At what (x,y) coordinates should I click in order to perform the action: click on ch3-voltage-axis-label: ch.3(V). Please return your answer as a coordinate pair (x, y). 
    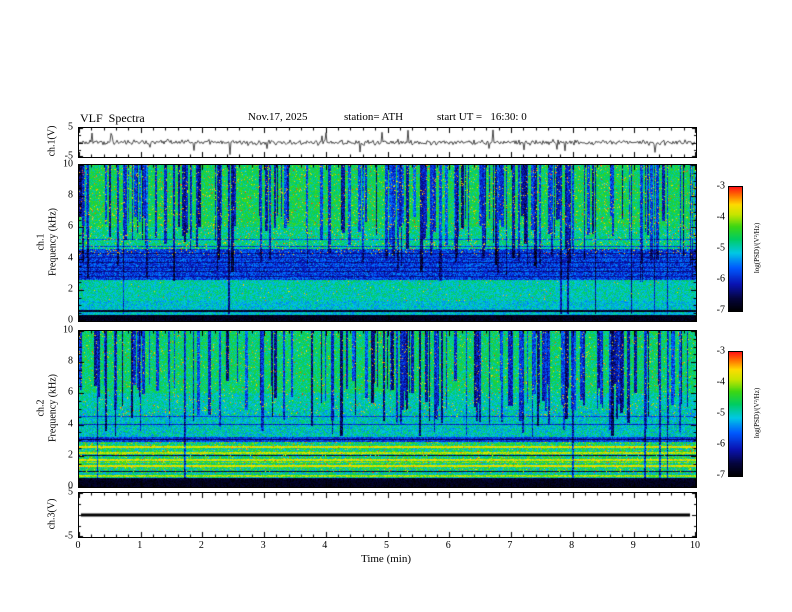
    Looking at the image, I should click on (52, 514).